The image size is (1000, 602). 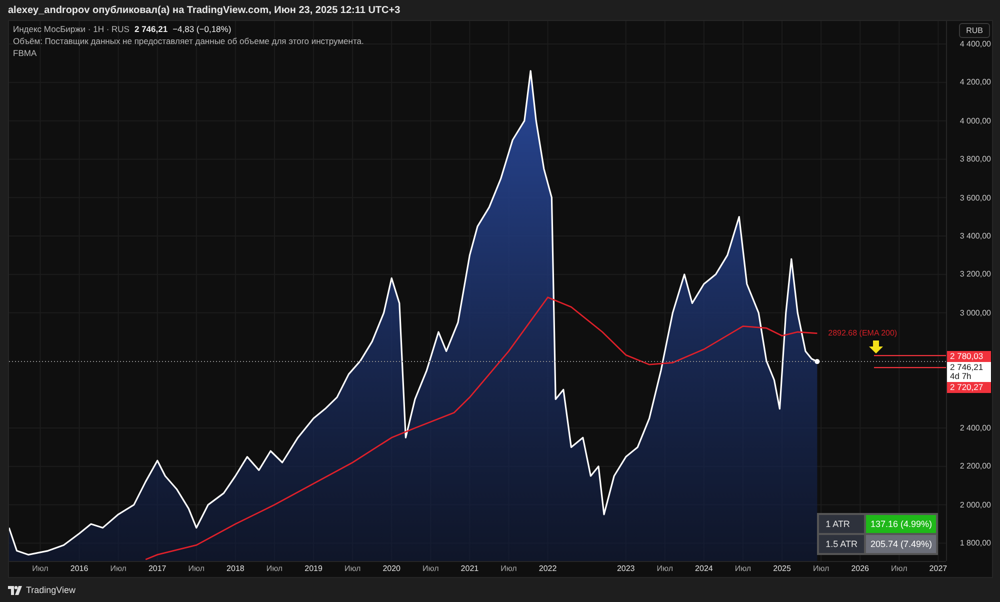 What do you see at coordinates (975, 121) in the screenshot?
I see `price-axis-label: 4 000,00` at bounding box center [975, 121].